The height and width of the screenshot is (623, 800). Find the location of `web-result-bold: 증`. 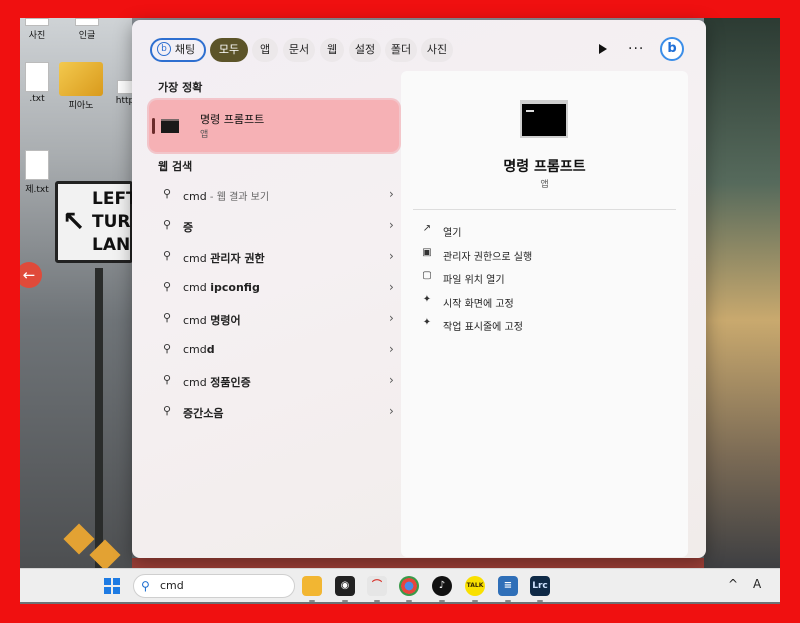

web-result-bold: 증 is located at coordinates (188, 227).